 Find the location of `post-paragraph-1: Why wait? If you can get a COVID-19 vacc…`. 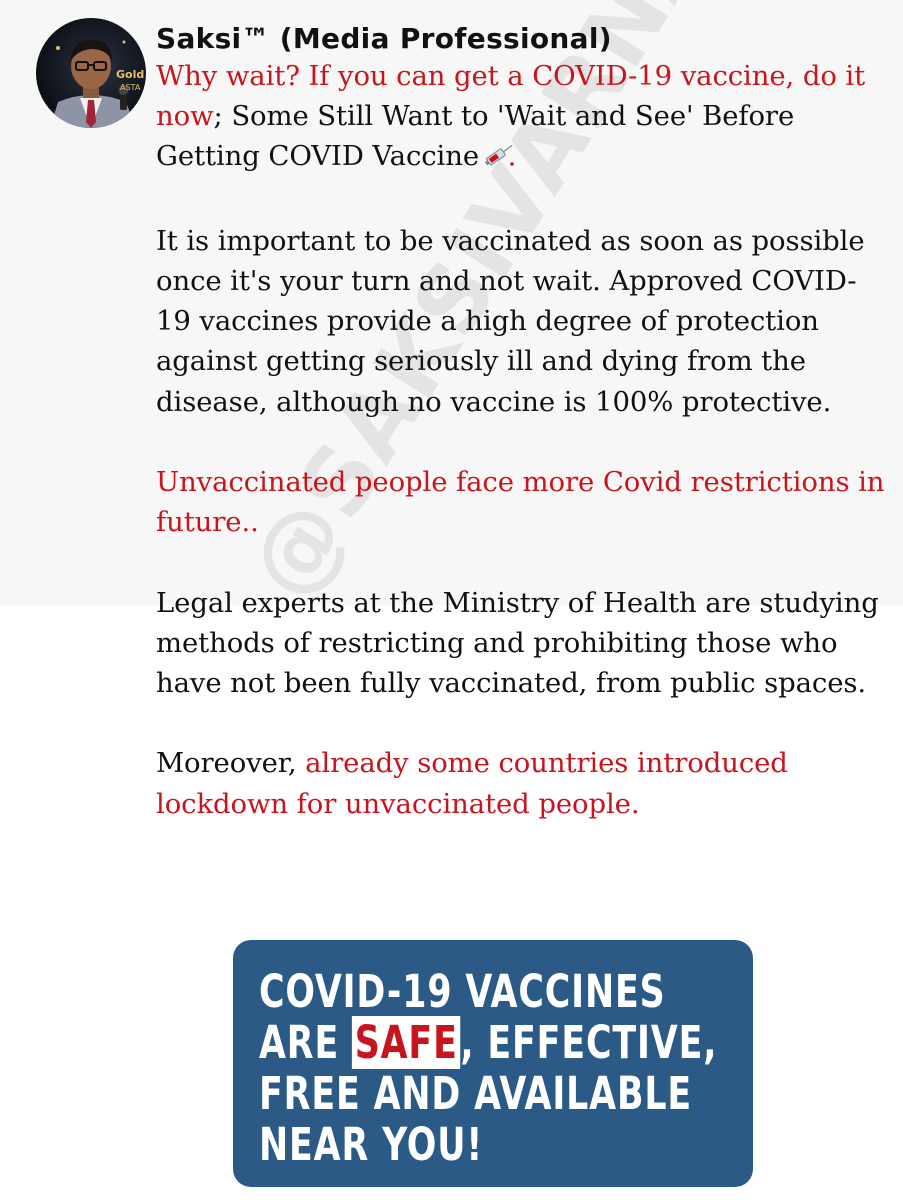

post-paragraph-1: Why wait? If you can get a COVID-19 vacc… is located at coordinates (523, 118).